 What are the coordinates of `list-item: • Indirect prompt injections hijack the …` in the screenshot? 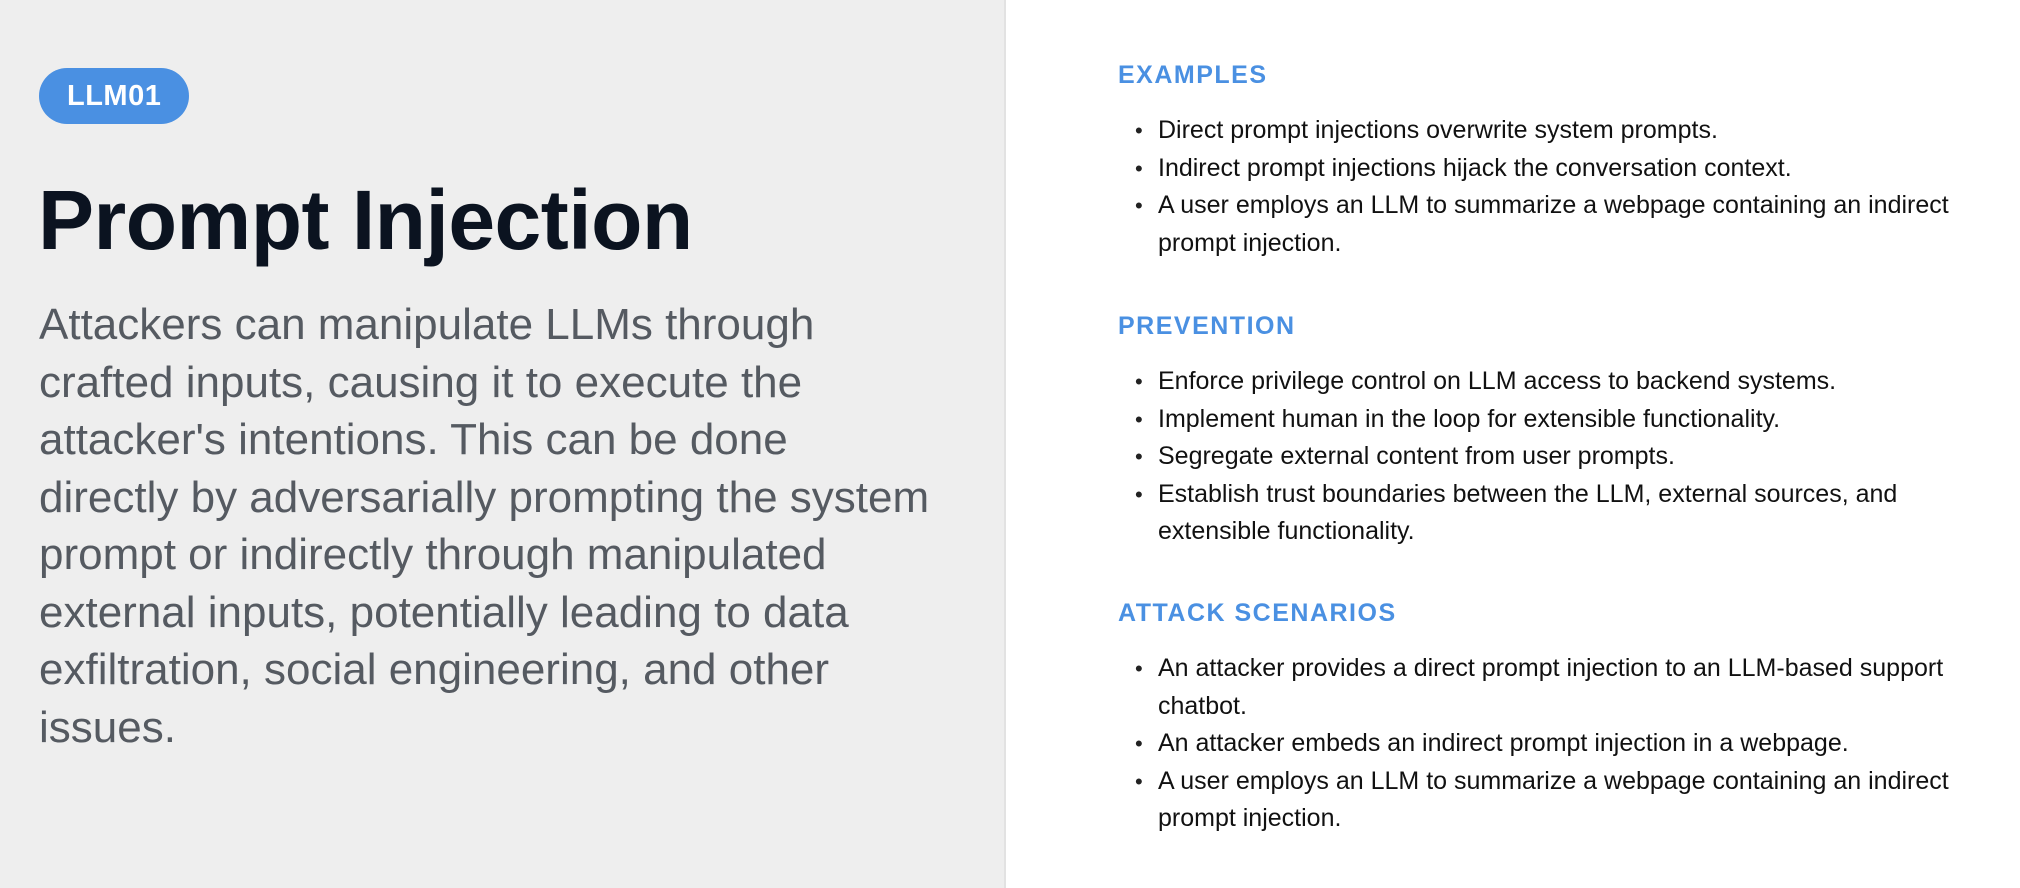 It's located at (1566, 169).